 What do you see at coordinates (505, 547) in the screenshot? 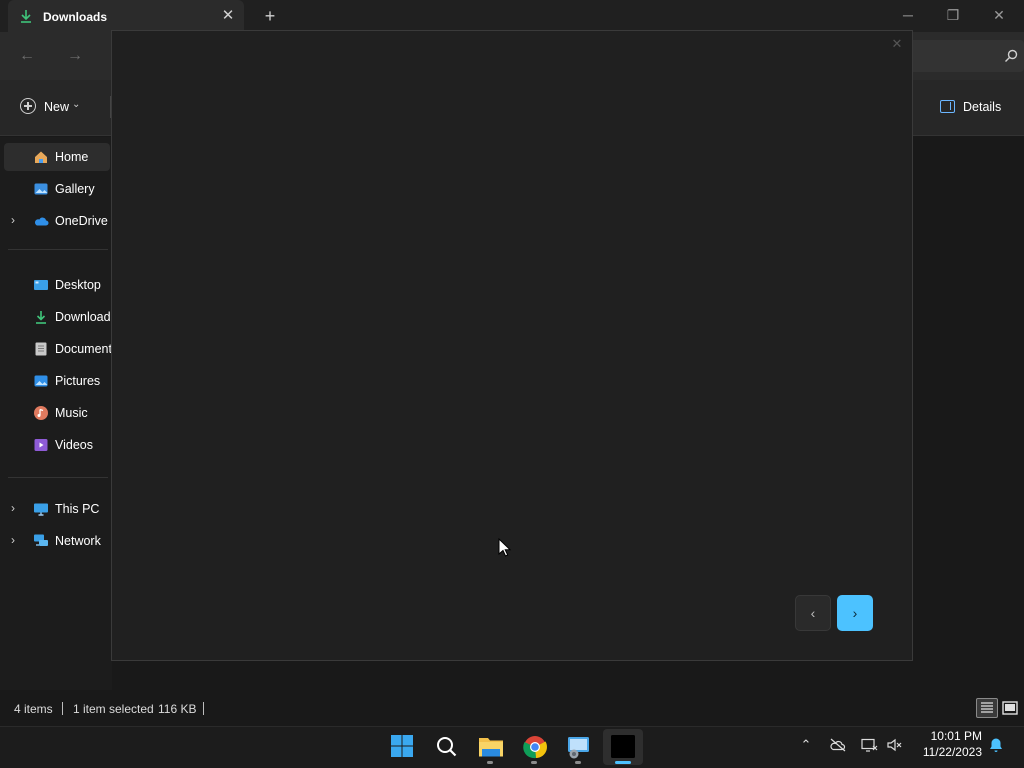
I see `mouse-cursor-icon` at bounding box center [505, 547].